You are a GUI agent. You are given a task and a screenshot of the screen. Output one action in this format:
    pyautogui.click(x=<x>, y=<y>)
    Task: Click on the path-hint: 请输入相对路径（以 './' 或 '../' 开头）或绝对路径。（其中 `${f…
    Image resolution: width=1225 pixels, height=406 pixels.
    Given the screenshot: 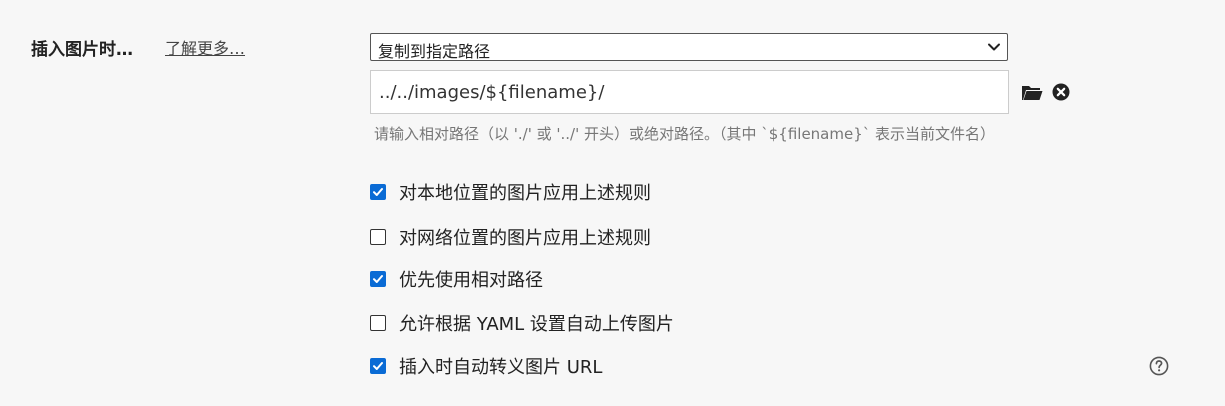 What is the action you would take?
    pyautogui.click(x=685, y=134)
    